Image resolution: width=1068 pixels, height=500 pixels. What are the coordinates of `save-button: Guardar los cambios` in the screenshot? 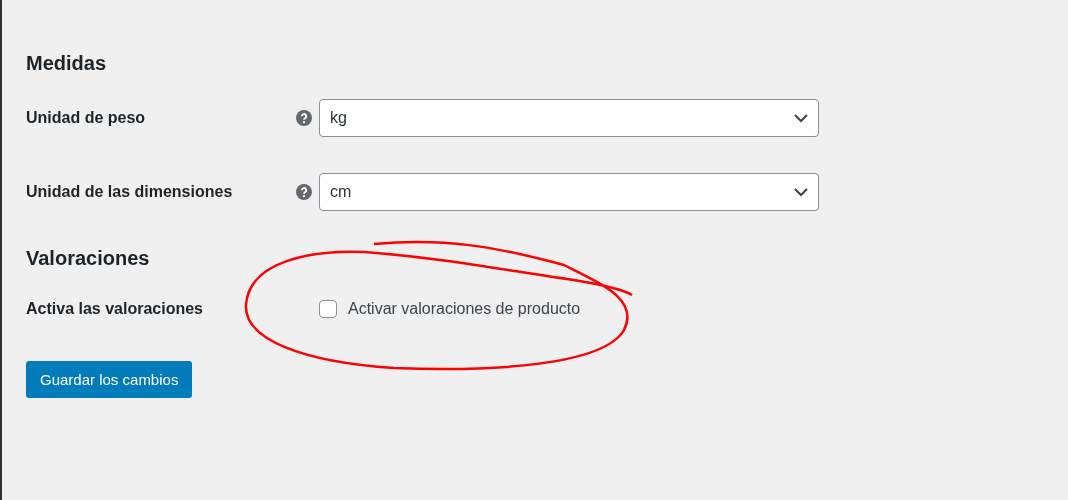 It's located at (109, 379).